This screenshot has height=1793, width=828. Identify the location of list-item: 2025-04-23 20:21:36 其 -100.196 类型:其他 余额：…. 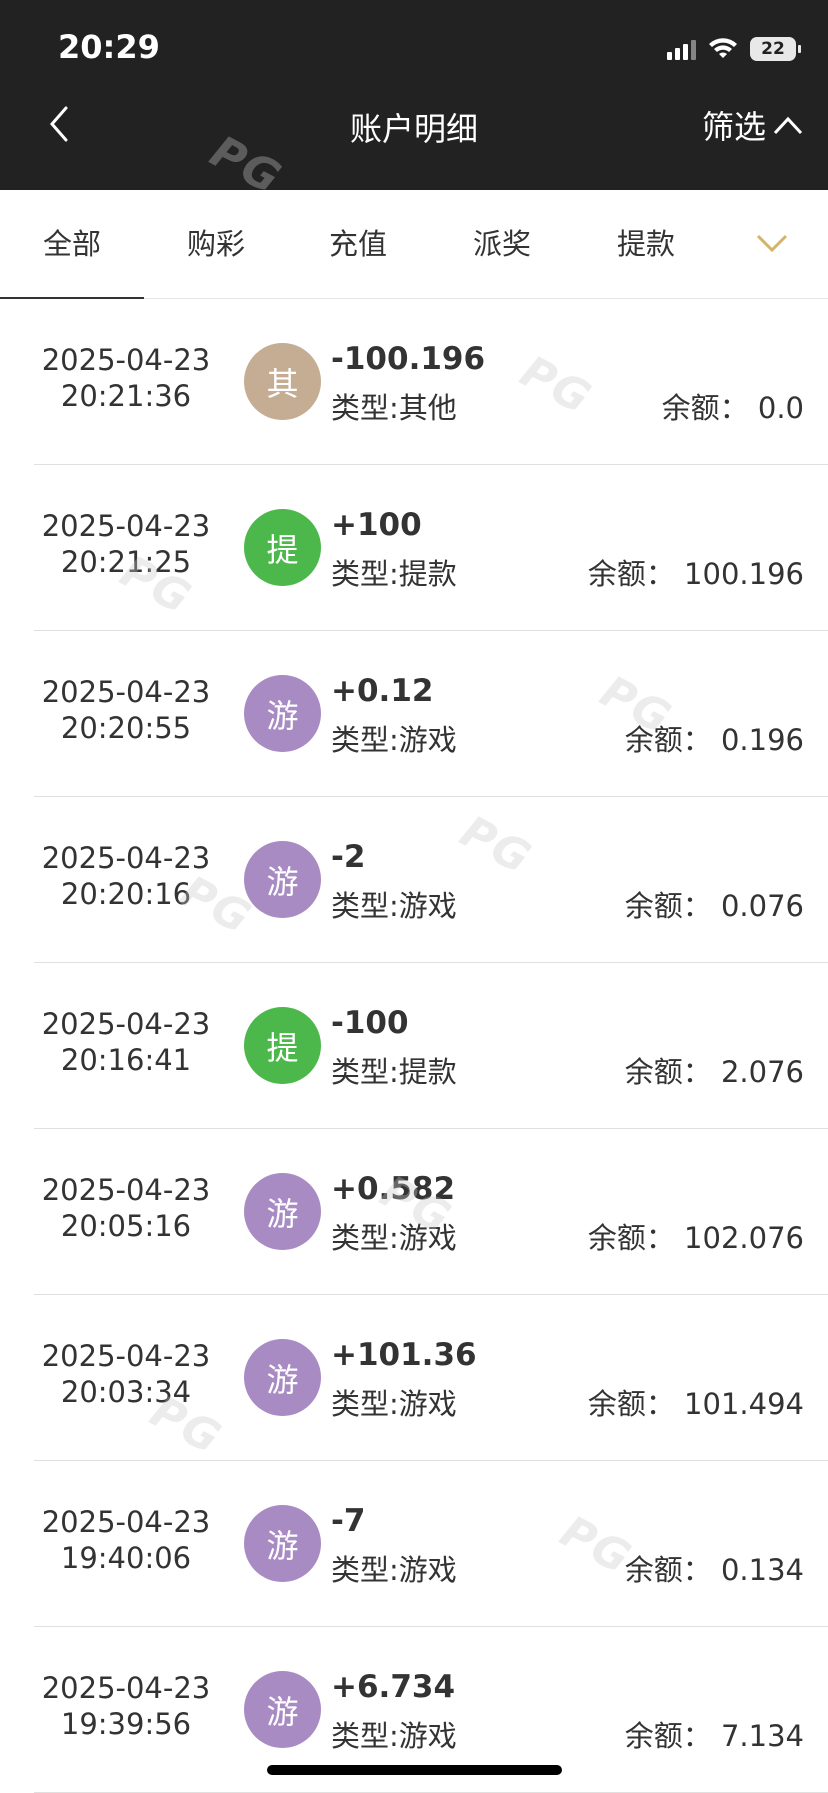
(431, 382).